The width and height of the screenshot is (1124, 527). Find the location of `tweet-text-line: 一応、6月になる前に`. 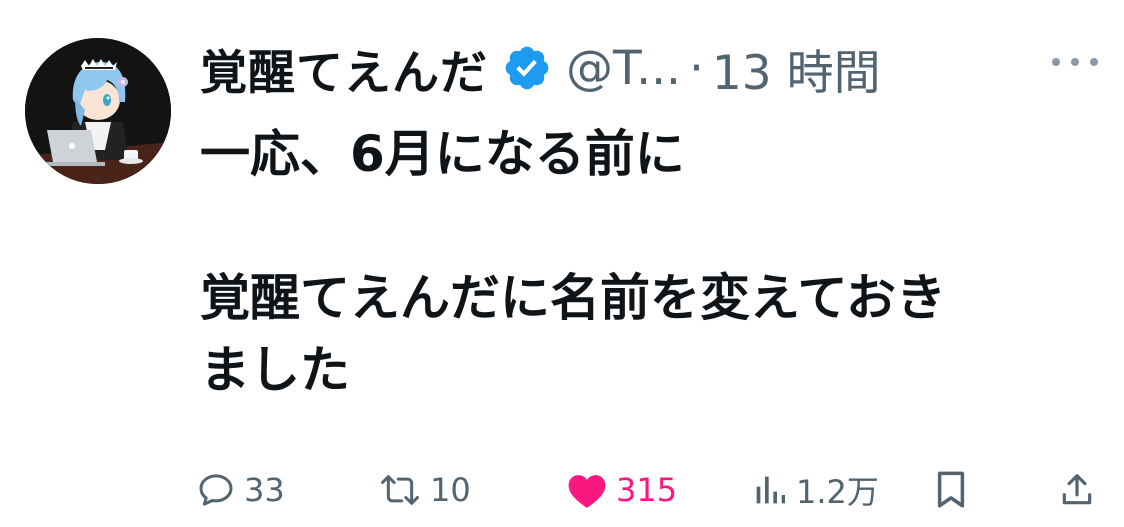

tweet-text-line: 一応、6月になる前に is located at coordinates (442, 154).